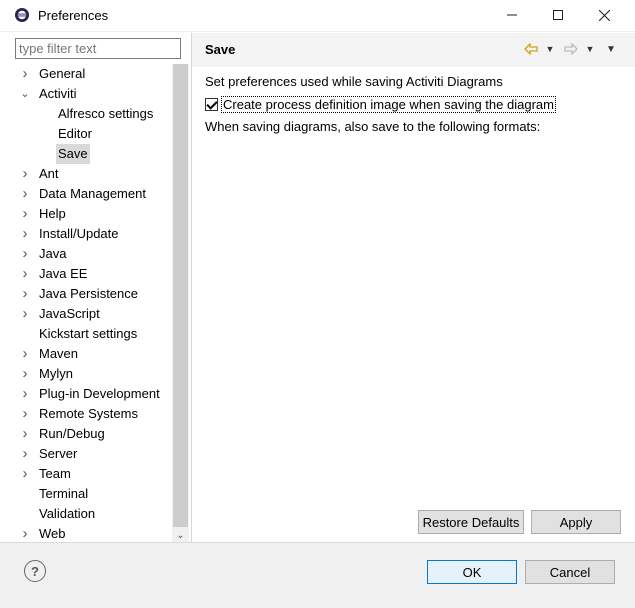 The width and height of the screenshot is (635, 608). Describe the element at coordinates (88, 94) in the screenshot. I see `tree-item: ⌄ Activiti` at that location.